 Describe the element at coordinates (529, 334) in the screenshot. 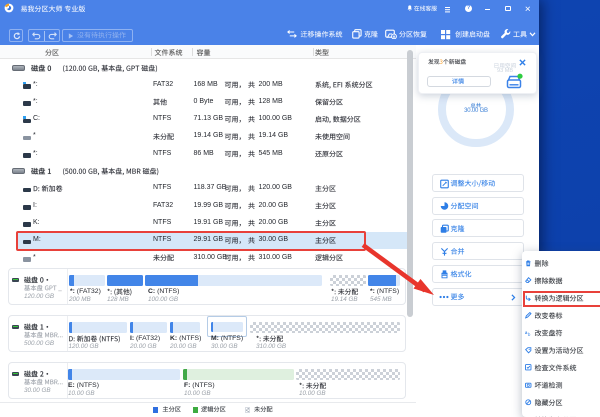

I see `svg-text: b` at that location.